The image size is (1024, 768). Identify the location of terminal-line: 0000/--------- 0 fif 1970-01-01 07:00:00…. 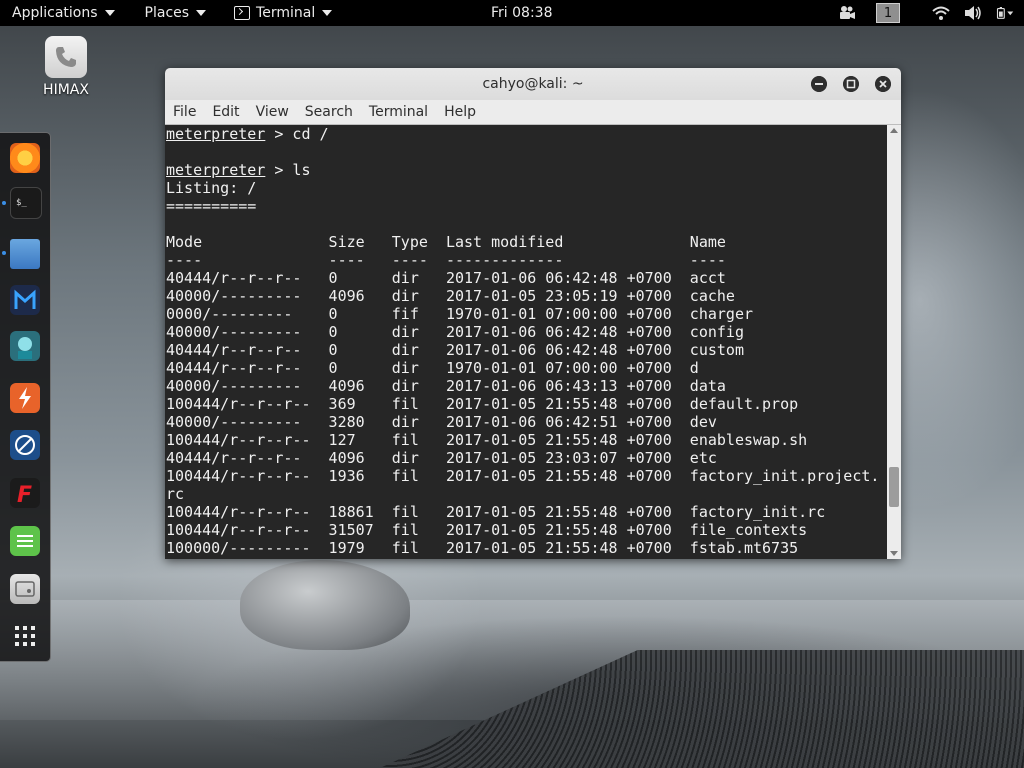
(459, 314).